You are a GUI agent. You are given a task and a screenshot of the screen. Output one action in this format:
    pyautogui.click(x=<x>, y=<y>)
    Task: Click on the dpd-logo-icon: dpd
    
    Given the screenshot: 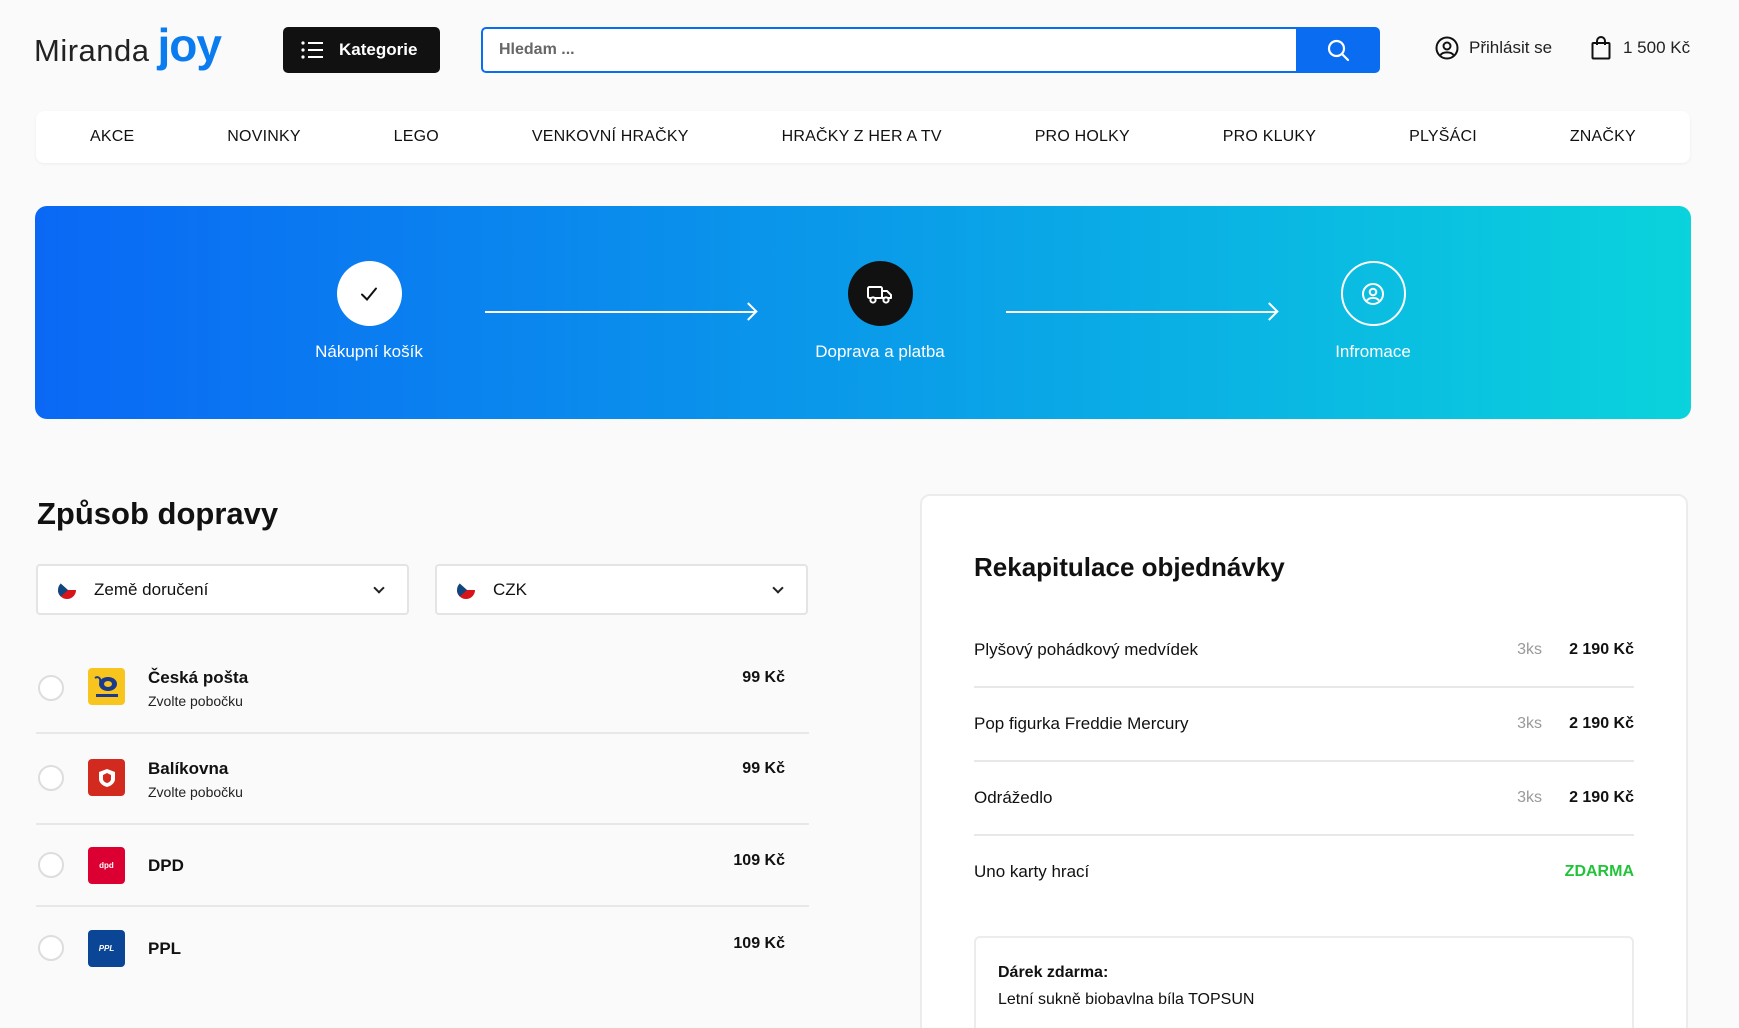 What is the action you would take?
    pyautogui.click(x=106, y=865)
    